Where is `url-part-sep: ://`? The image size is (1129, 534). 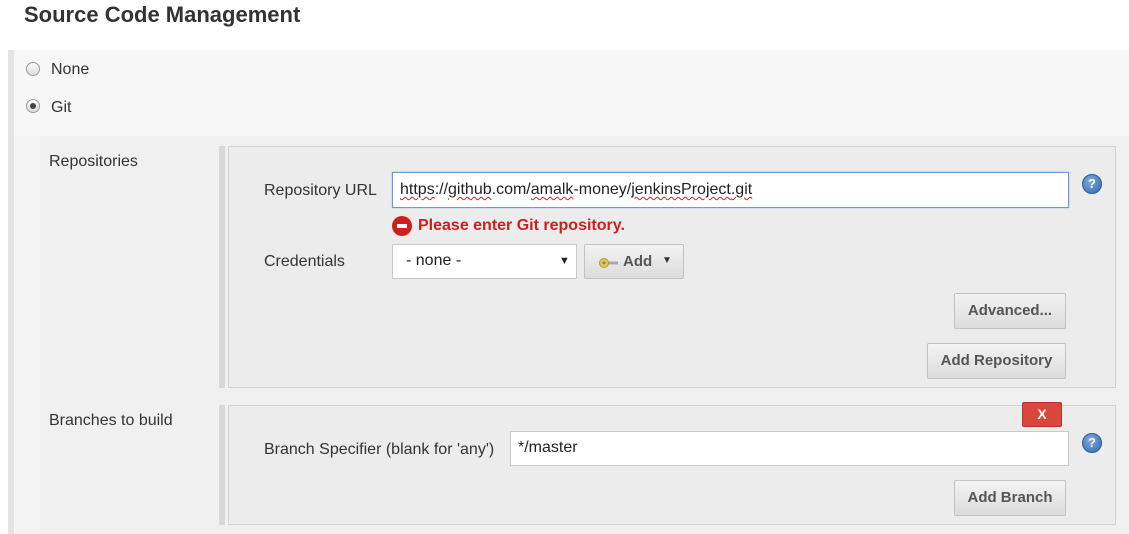 url-part-sep: :// is located at coordinates (441, 189).